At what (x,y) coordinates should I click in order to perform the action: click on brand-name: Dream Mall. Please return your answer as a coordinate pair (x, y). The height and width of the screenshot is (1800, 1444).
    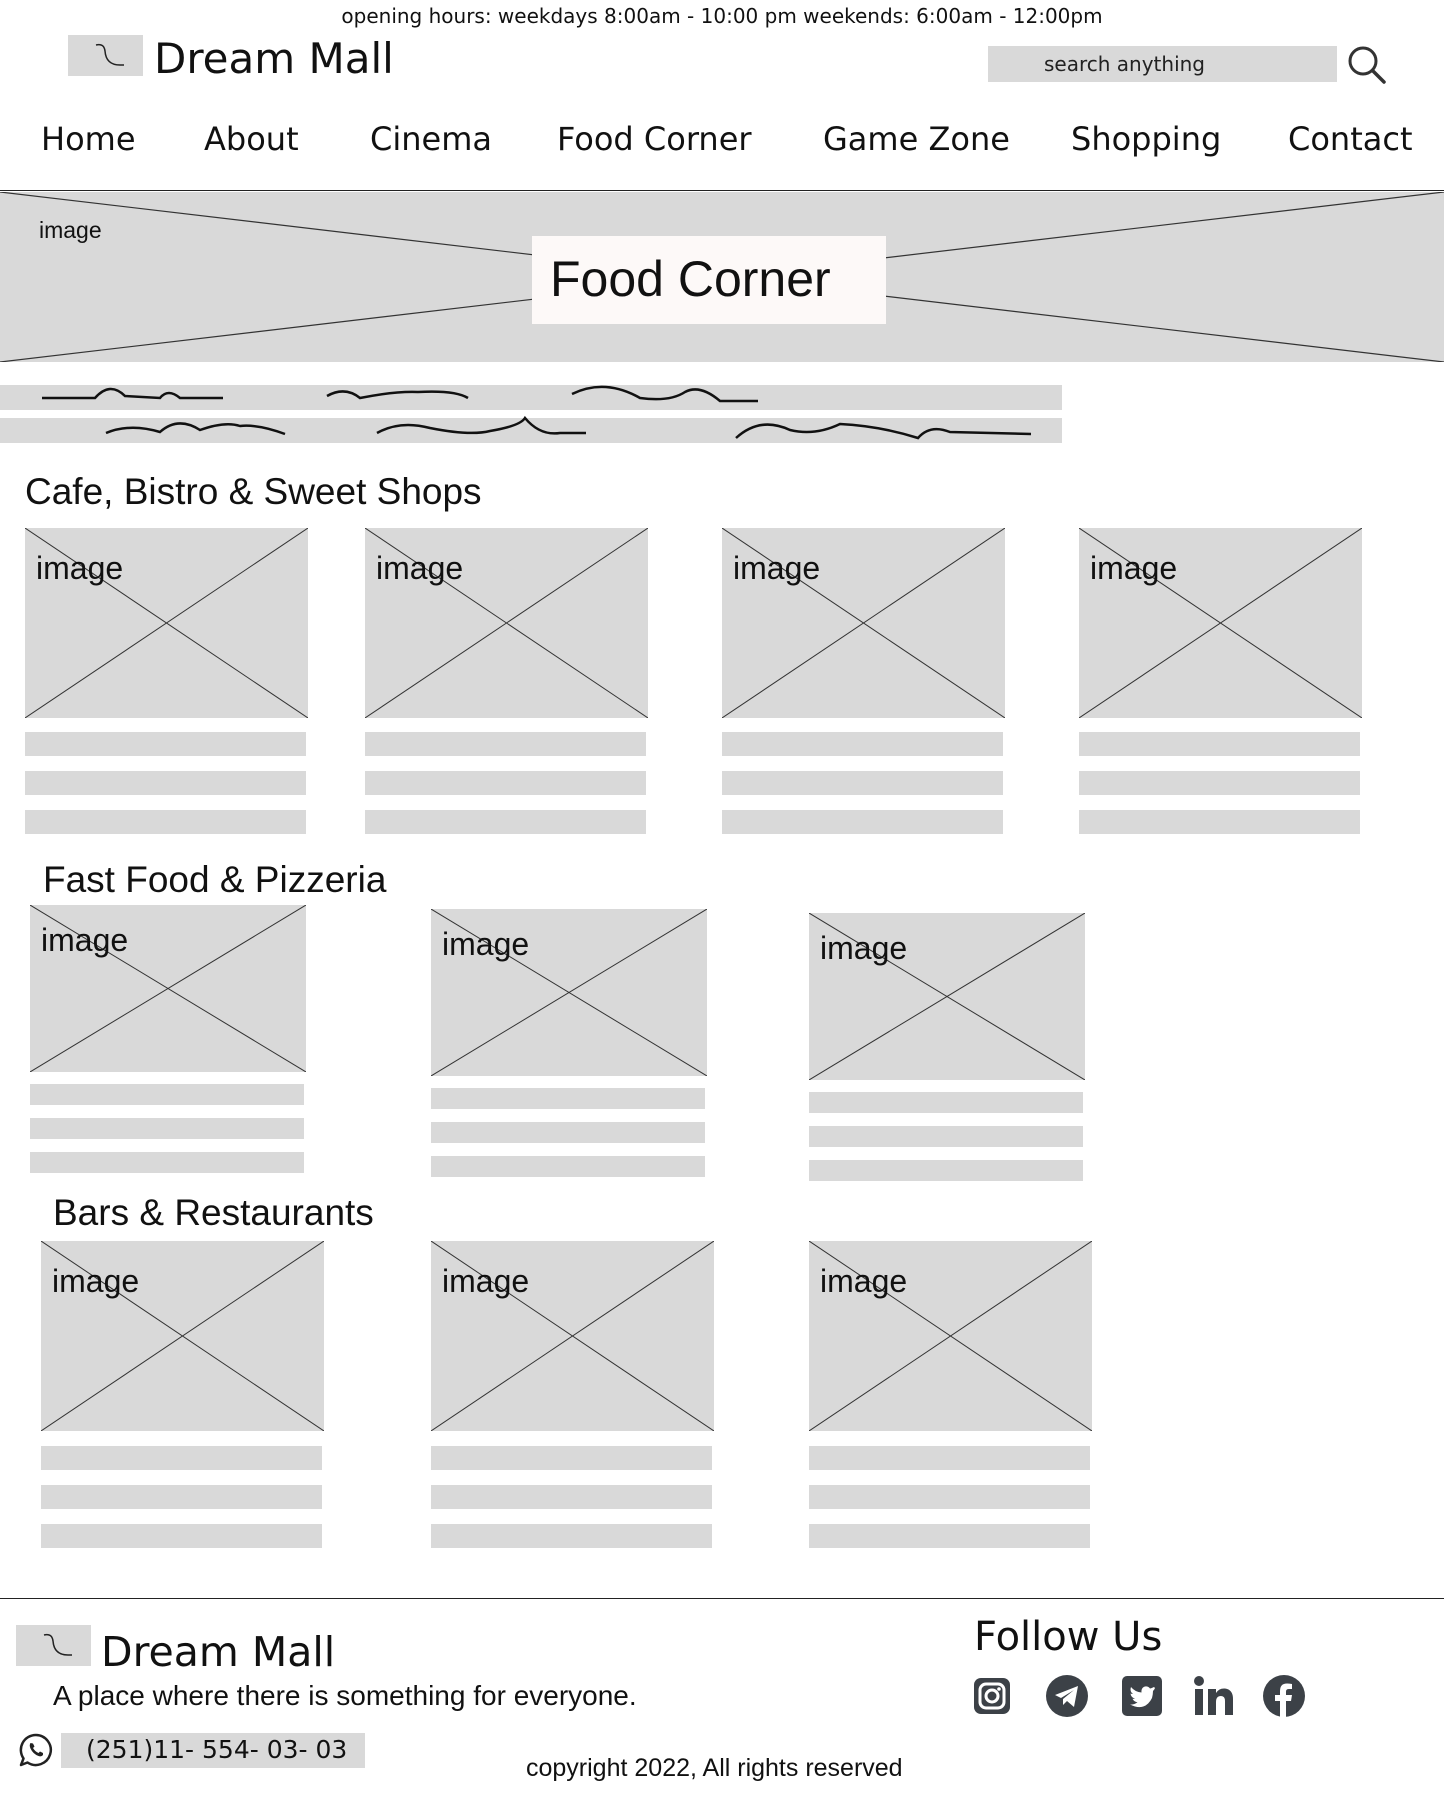
    Looking at the image, I should click on (274, 58).